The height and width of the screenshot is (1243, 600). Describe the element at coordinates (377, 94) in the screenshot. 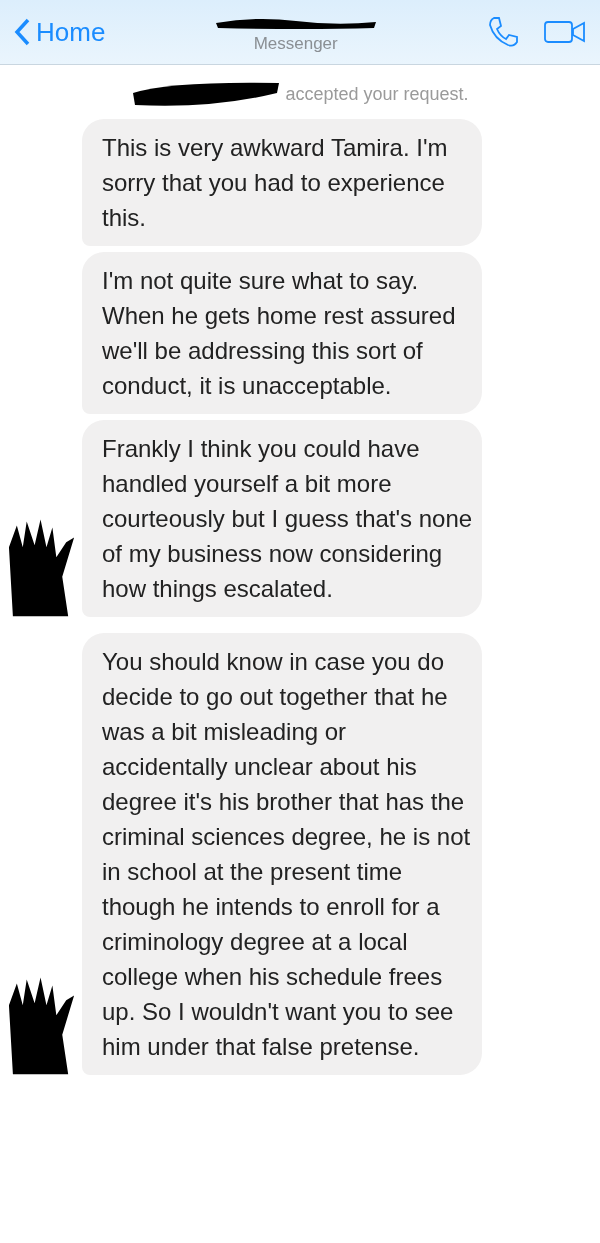

I see `request-notice: accepted your request.` at that location.